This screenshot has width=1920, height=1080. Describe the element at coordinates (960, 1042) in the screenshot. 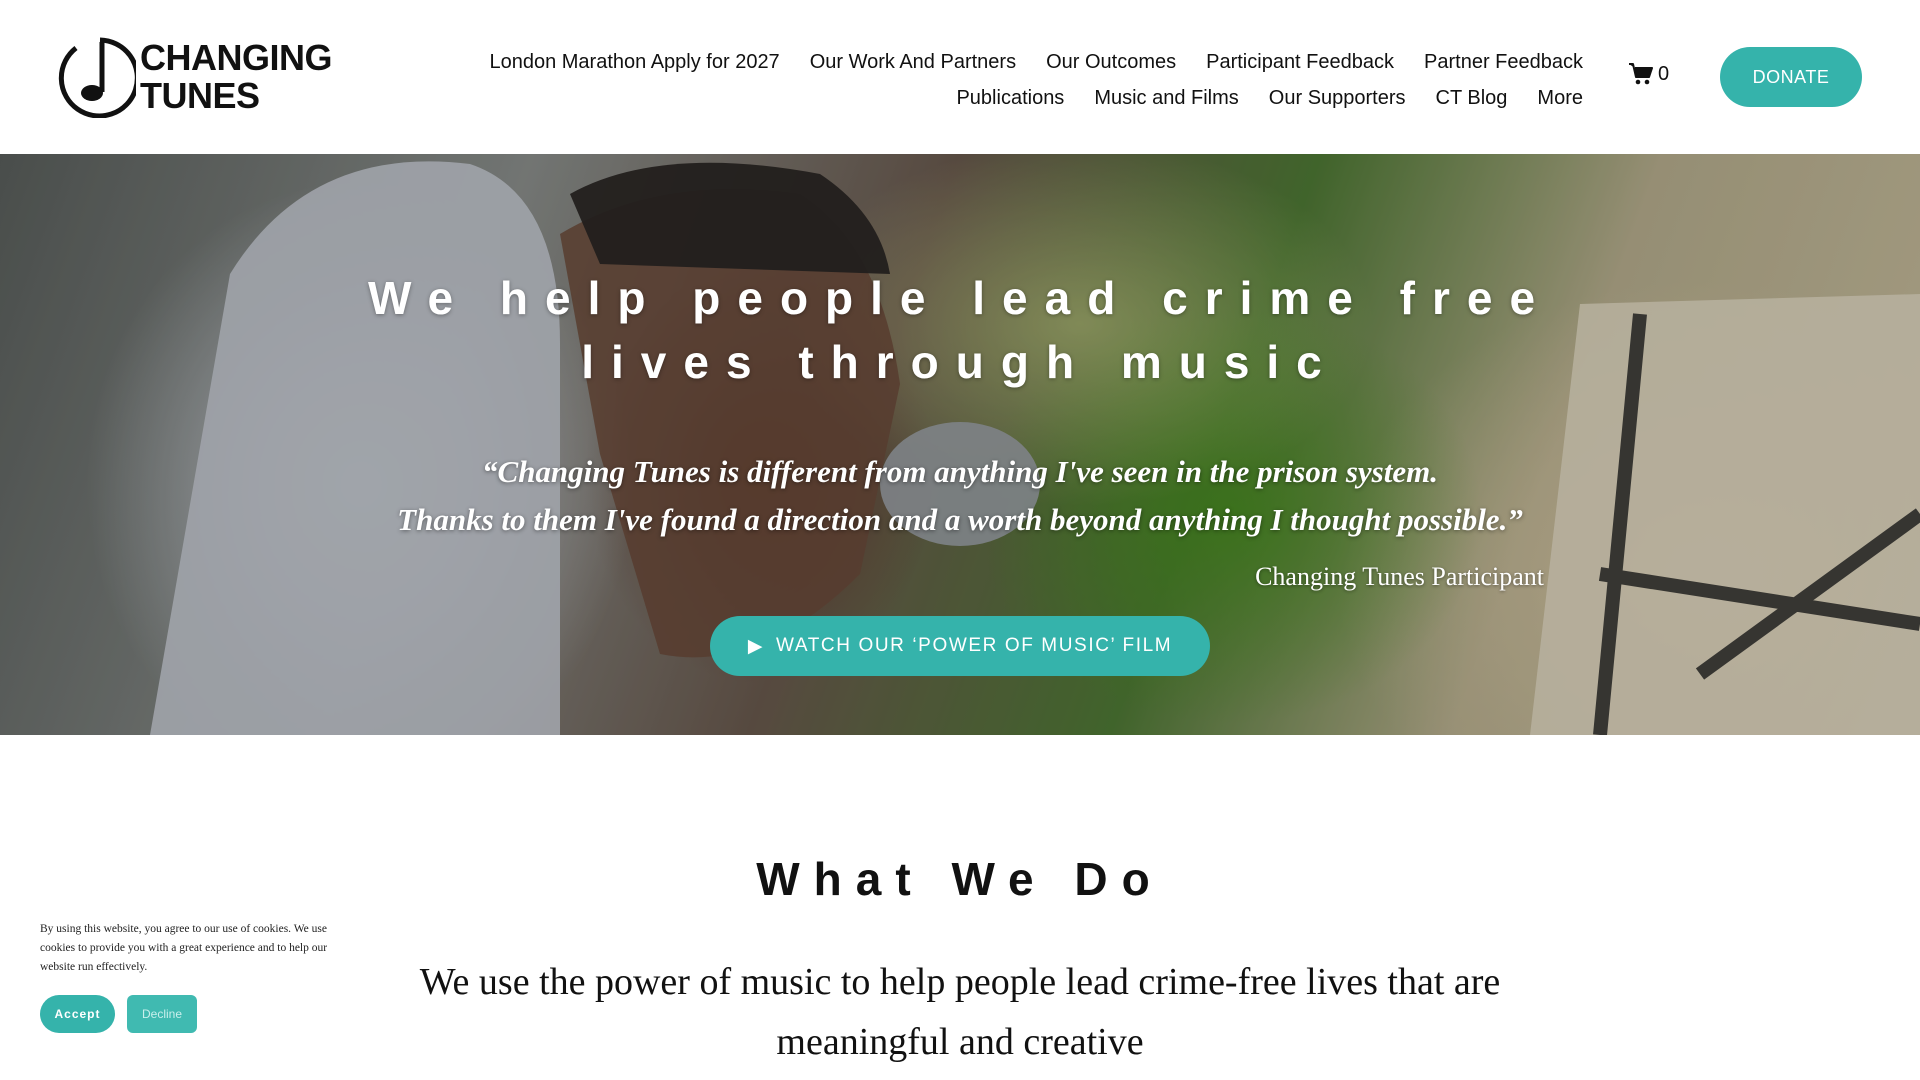

I see `what-we-do-body-line-2: meaningful and creative` at that location.